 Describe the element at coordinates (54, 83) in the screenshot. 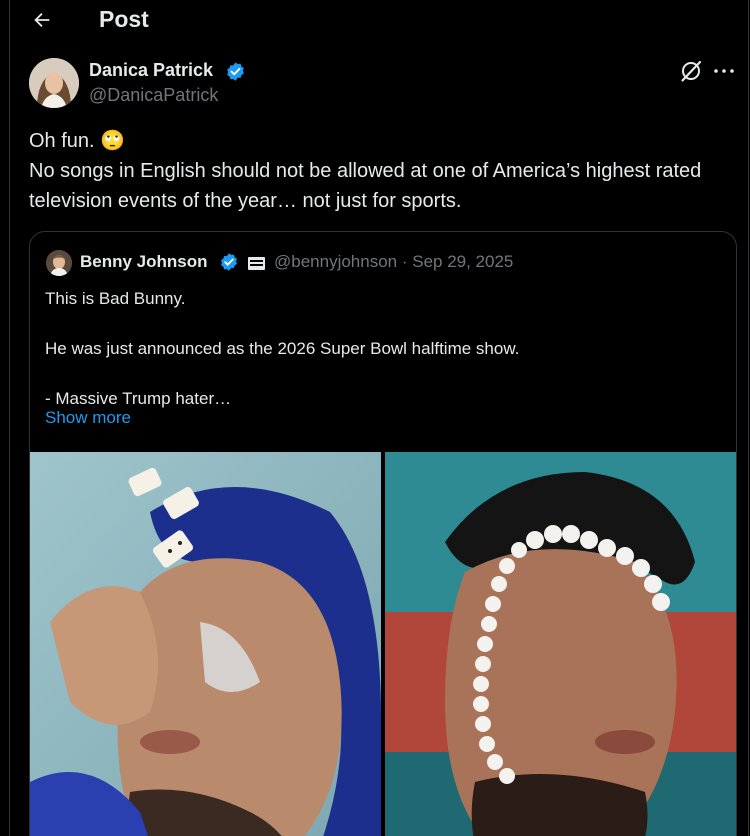

I see `author-avatar` at that location.